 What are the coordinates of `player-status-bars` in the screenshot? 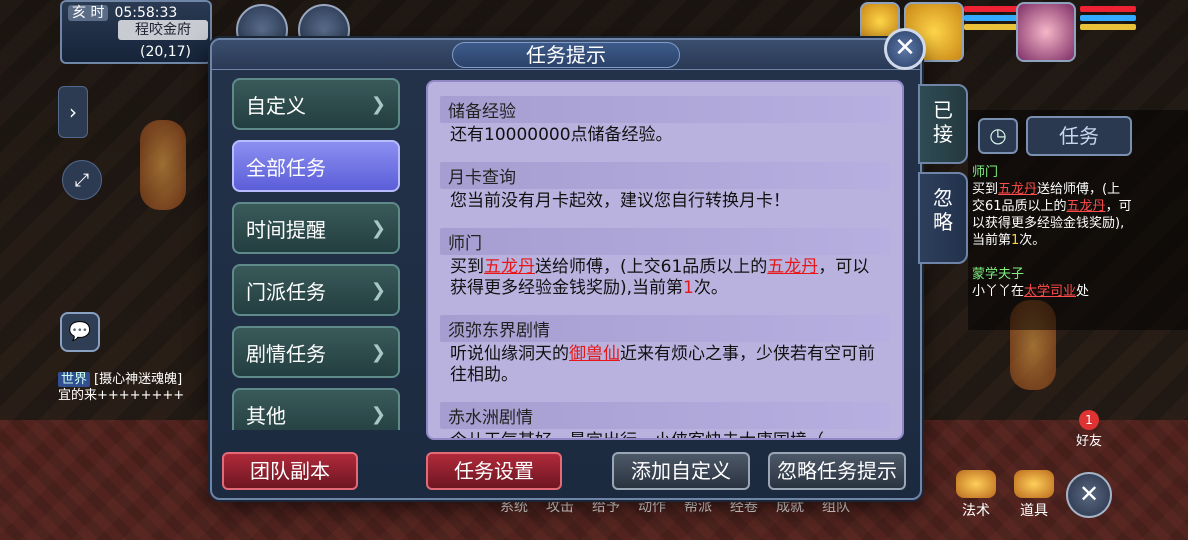 It's located at (1108, 26).